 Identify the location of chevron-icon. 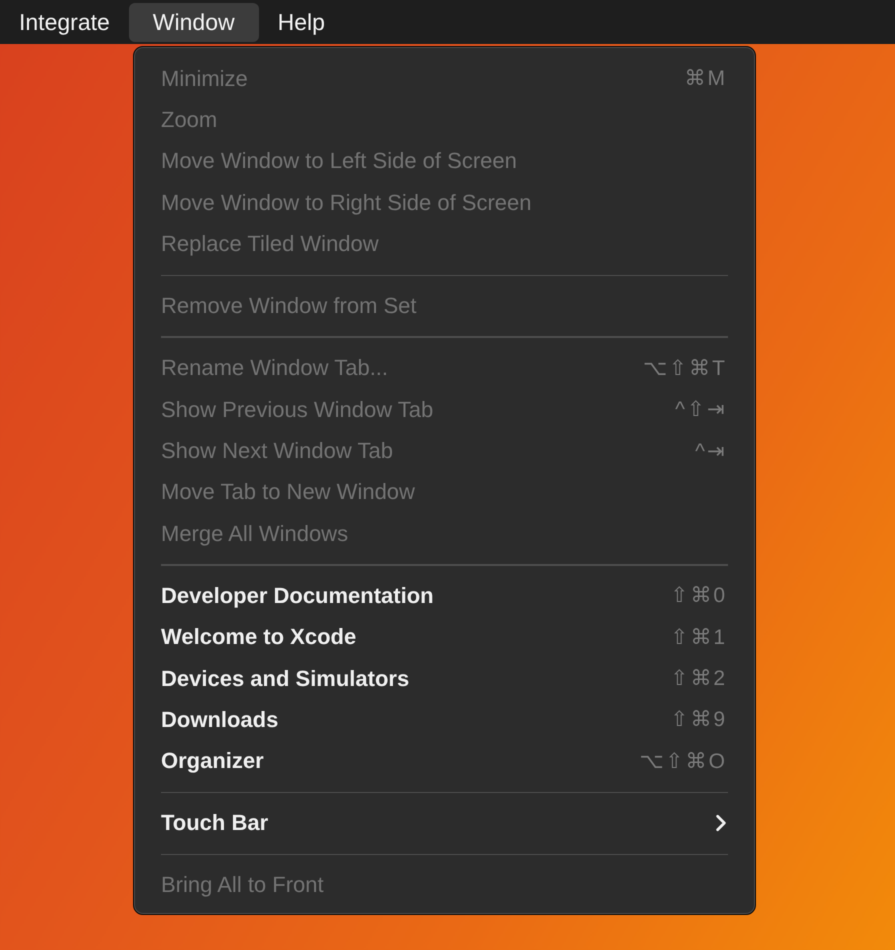
(721, 823).